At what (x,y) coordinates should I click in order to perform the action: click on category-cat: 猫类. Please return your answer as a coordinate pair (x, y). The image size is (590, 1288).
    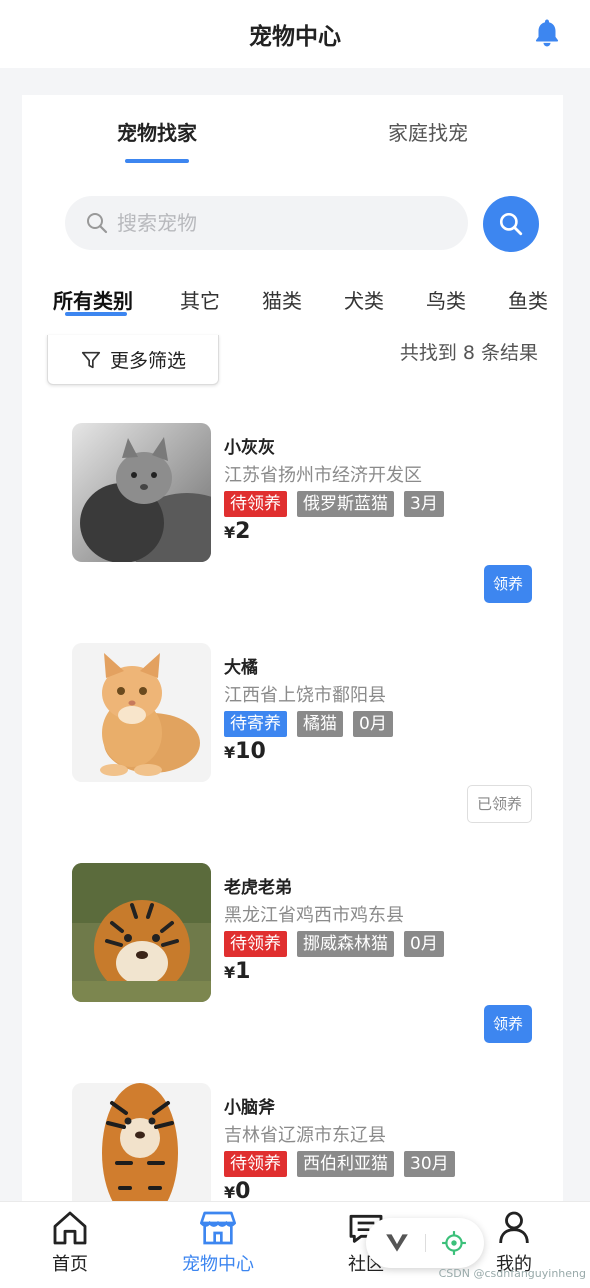
    Looking at the image, I should click on (282, 299).